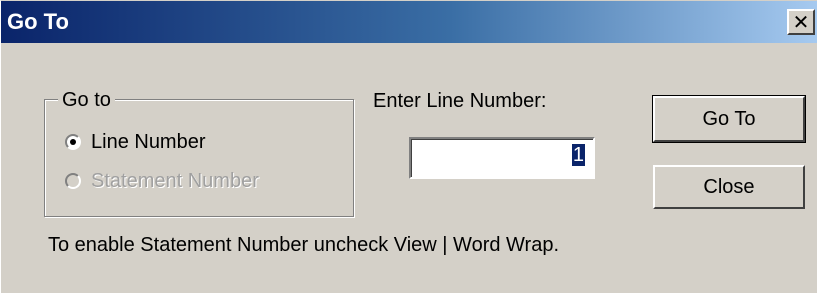  What do you see at coordinates (73, 181) in the screenshot?
I see `radio-statement-number-indicator` at bounding box center [73, 181].